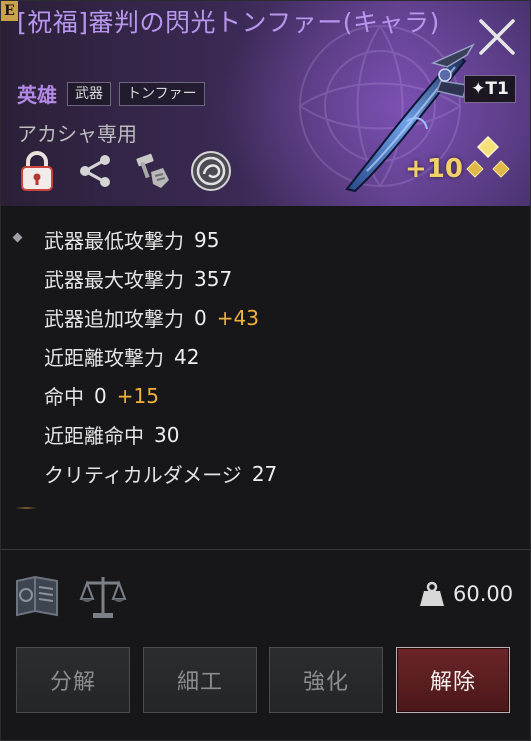  I want to click on disassemble-button: 分解, so click(73, 680).